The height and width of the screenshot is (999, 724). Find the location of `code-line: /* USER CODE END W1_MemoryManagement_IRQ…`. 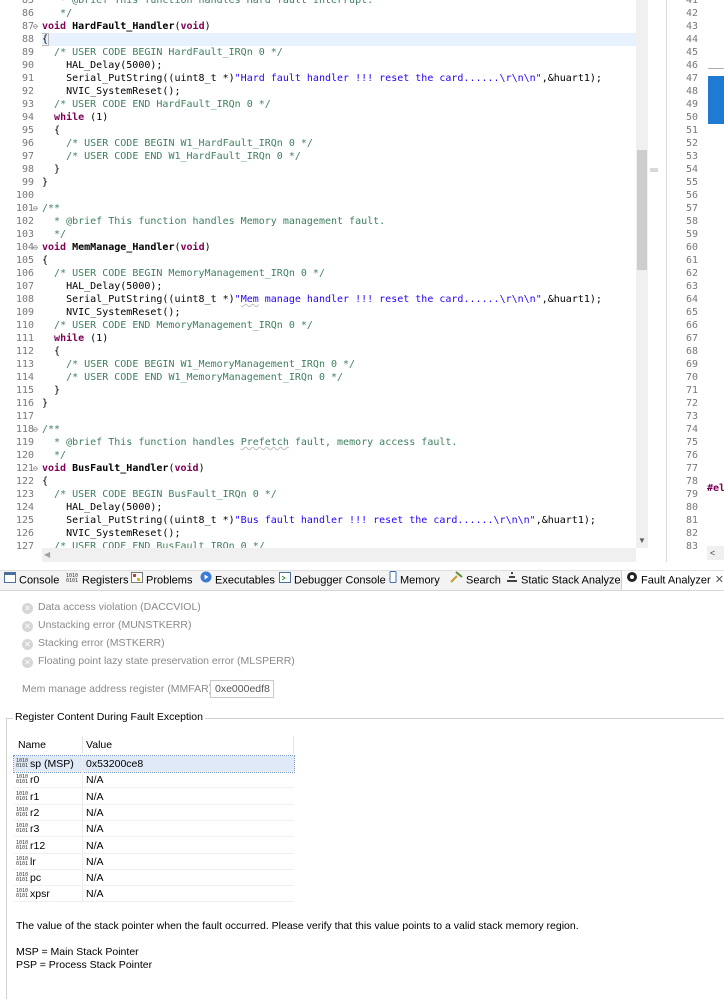

code-line: /* USER CODE END W1_MemoryManagement_IRQ… is located at coordinates (339, 377).